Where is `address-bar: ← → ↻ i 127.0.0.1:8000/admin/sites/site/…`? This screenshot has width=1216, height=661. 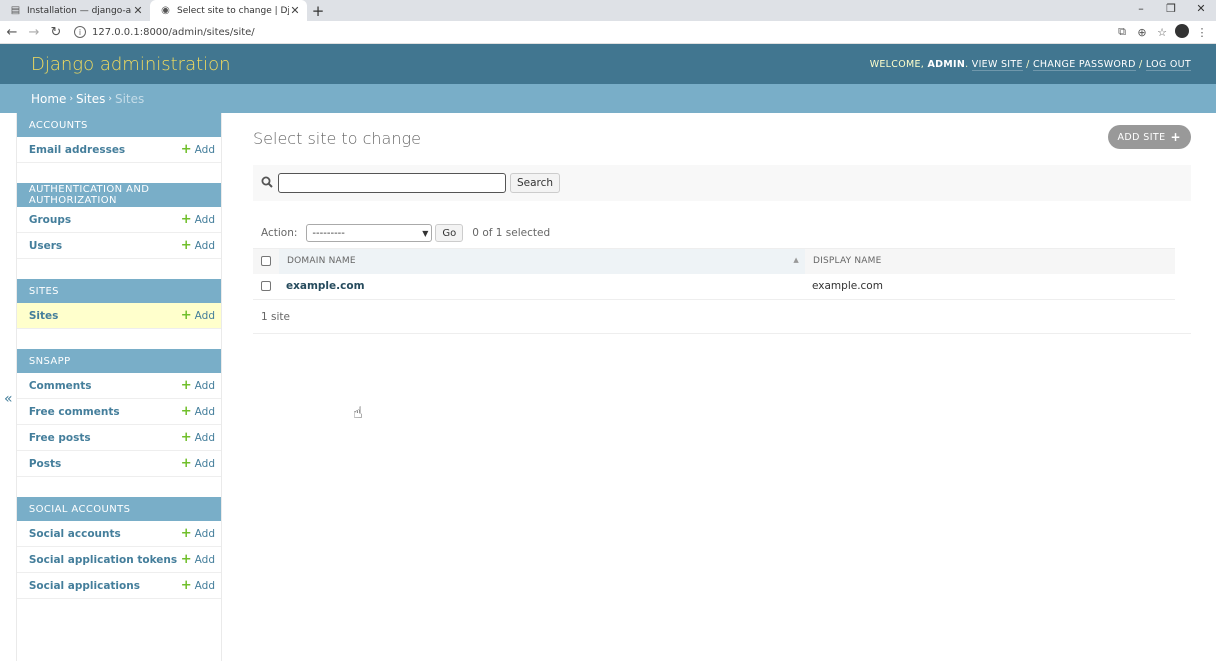 address-bar: ← → ↻ i 127.0.0.1:8000/admin/sites/site/… is located at coordinates (608, 32).